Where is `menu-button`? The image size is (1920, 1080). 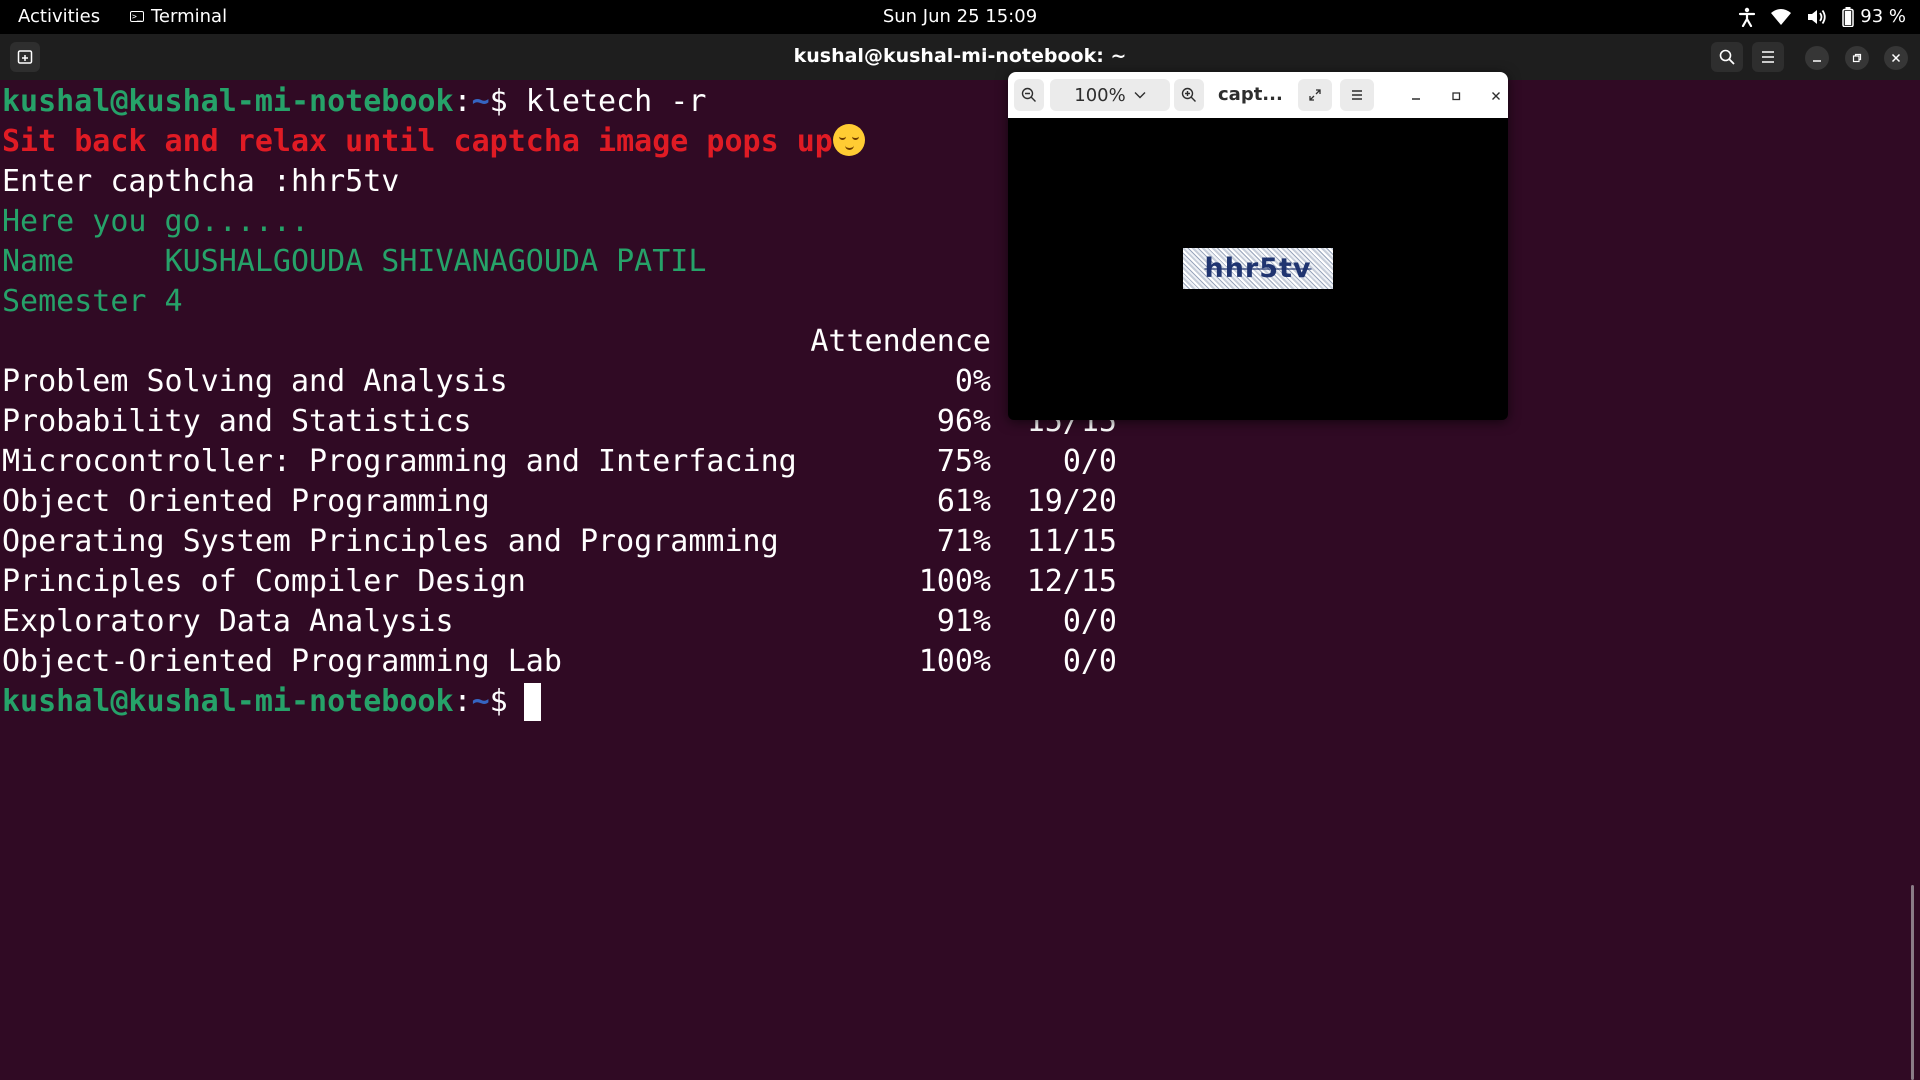 menu-button is located at coordinates (1768, 57).